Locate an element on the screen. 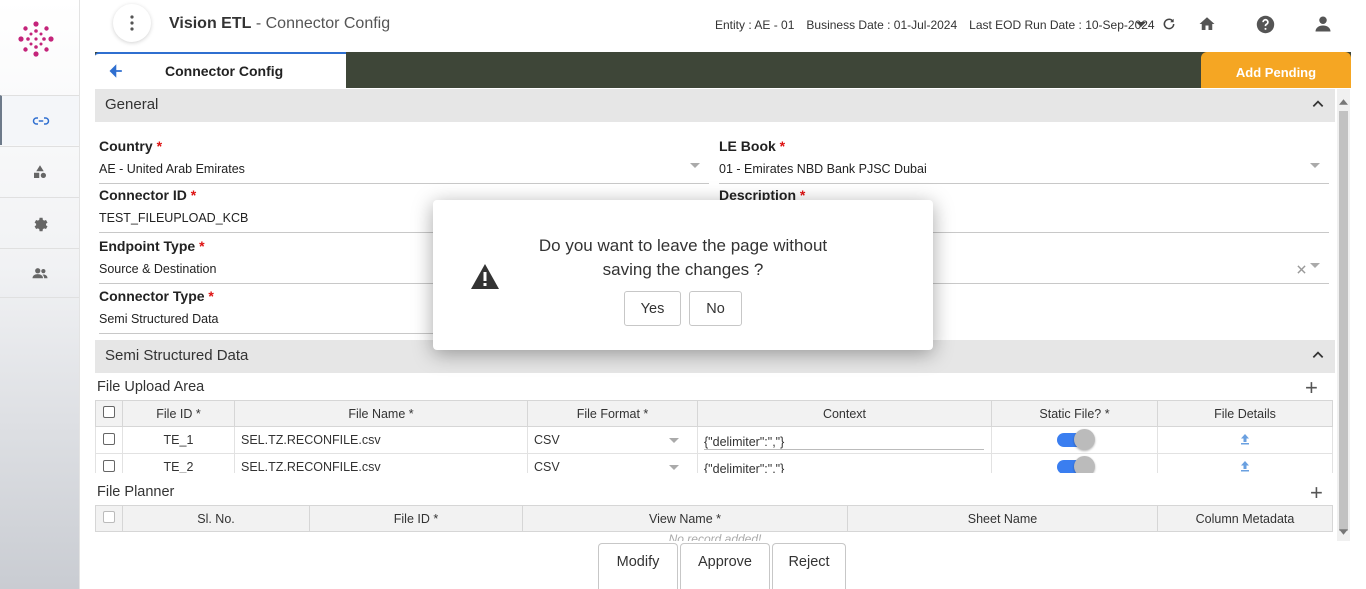 The height and width of the screenshot is (589, 1366). entity-info: Entity : AE - 01 is located at coordinates (755, 25).